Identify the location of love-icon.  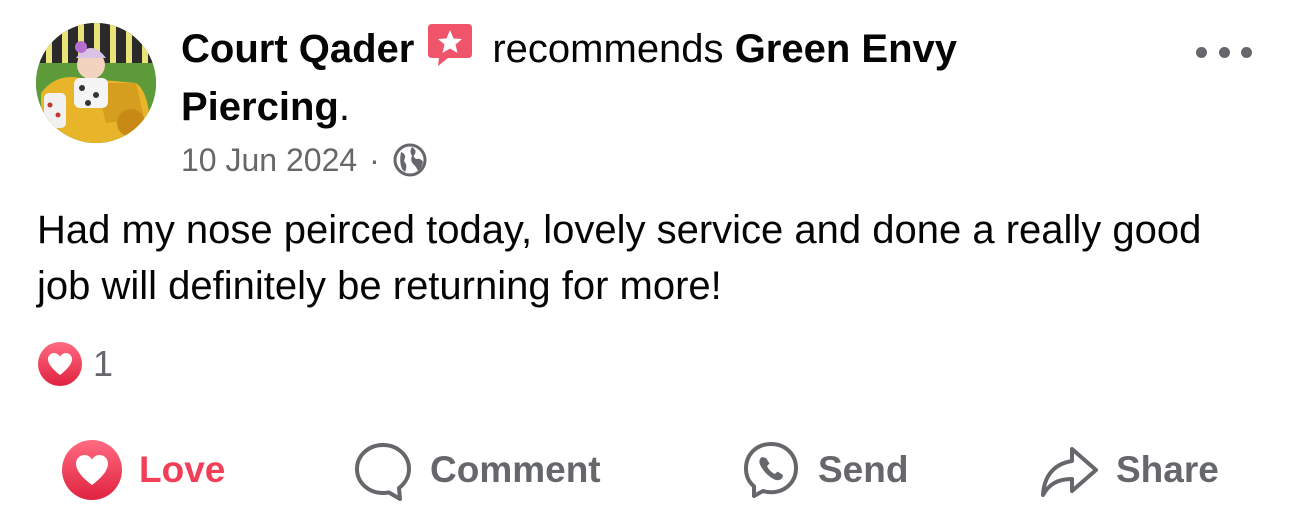
(92, 470).